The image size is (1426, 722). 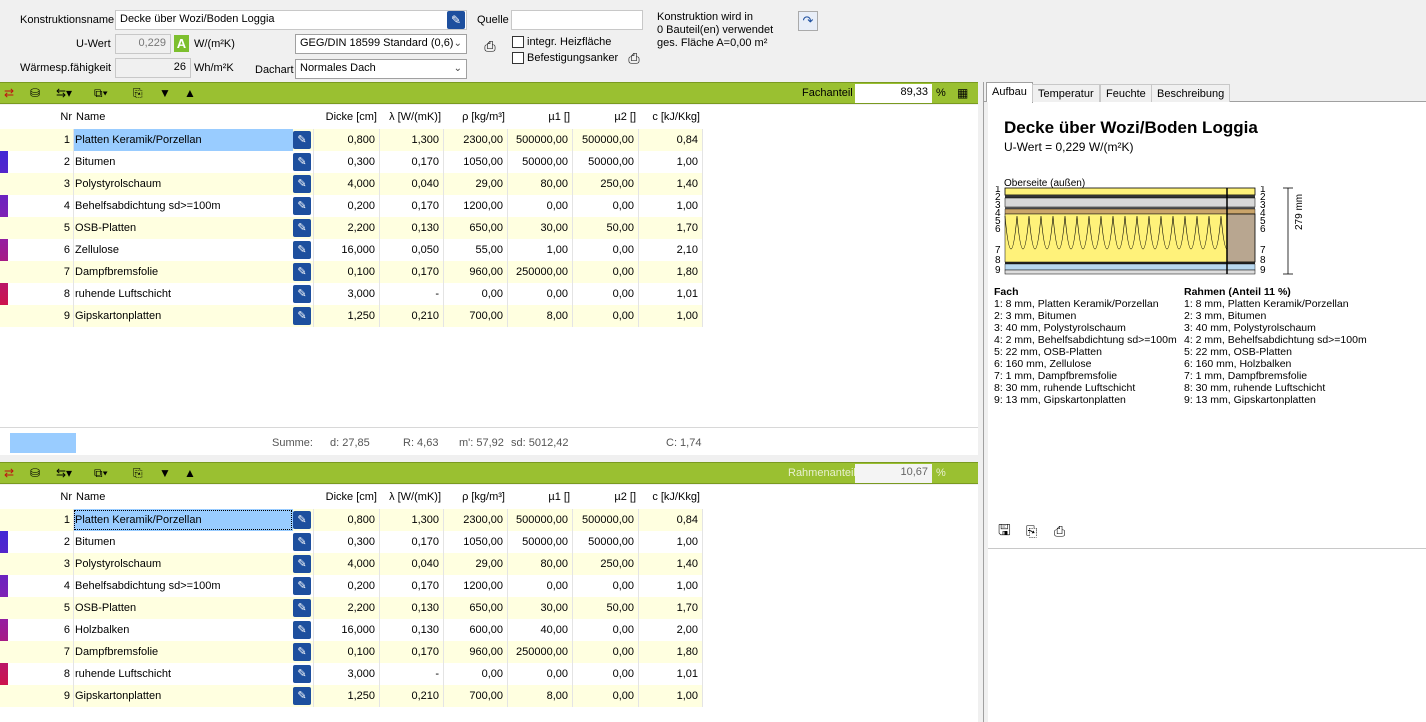 I want to click on value-cell: 1,80, so click(x=670, y=272).